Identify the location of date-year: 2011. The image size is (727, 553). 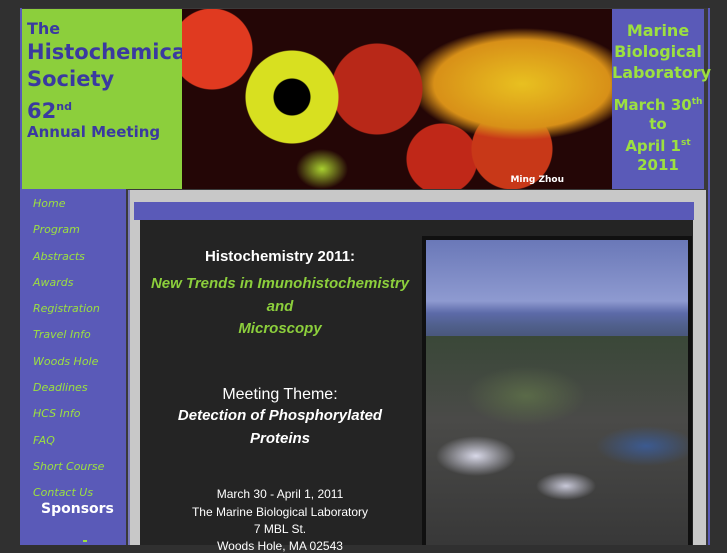
(658, 165).